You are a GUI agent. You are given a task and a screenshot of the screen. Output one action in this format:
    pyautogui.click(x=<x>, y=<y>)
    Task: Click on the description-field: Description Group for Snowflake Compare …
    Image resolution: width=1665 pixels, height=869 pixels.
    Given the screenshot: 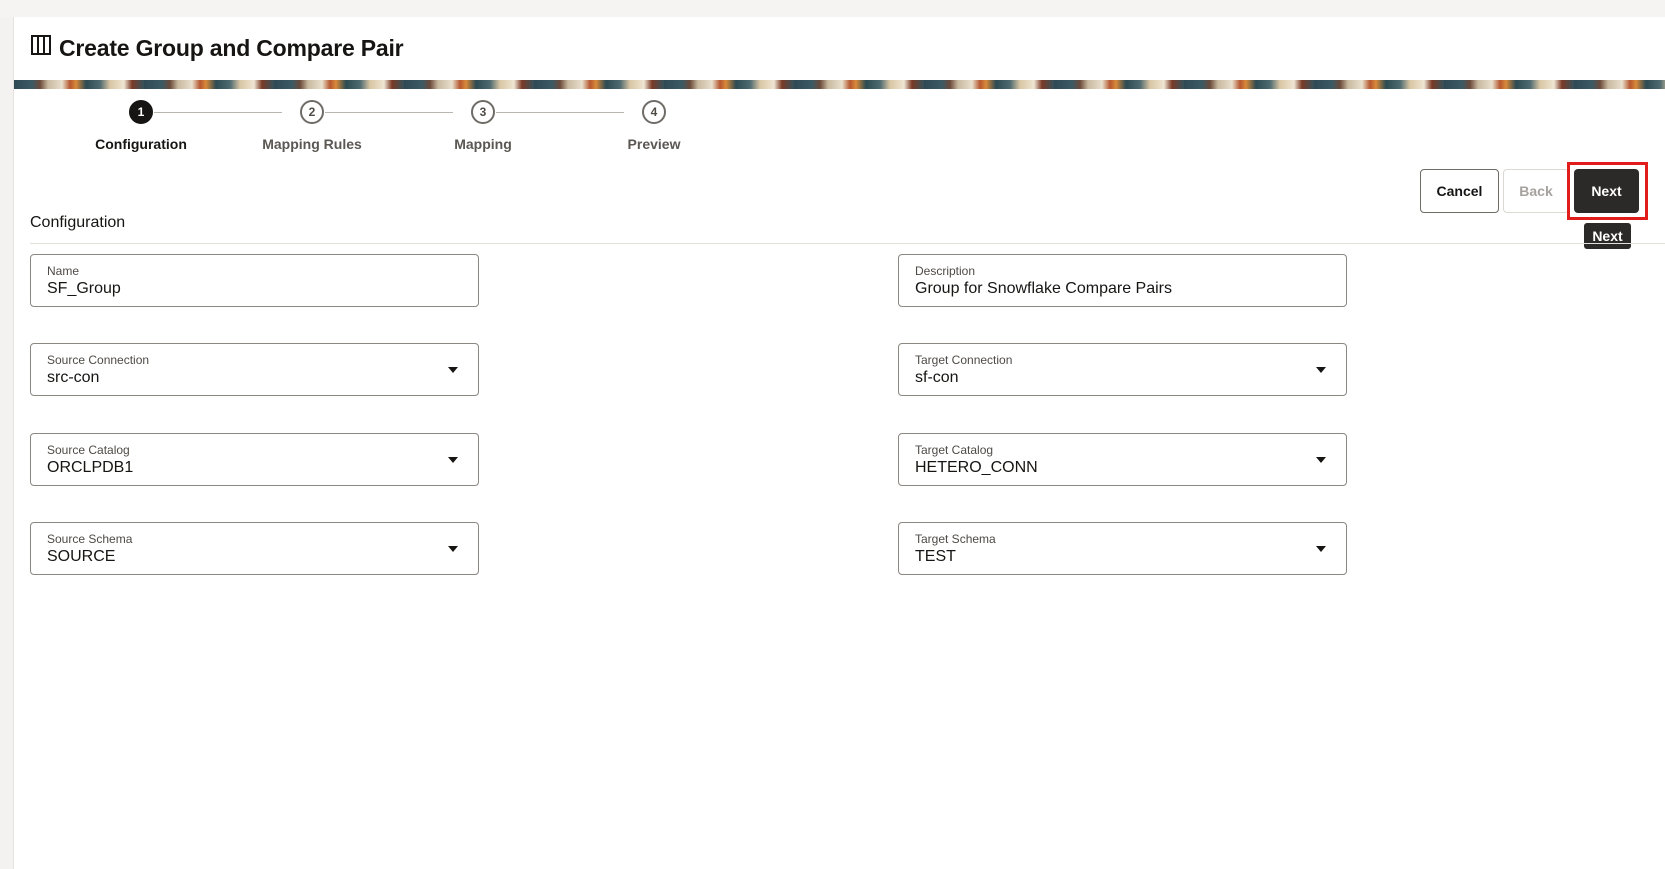 What is the action you would take?
    pyautogui.click(x=1122, y=280)
    